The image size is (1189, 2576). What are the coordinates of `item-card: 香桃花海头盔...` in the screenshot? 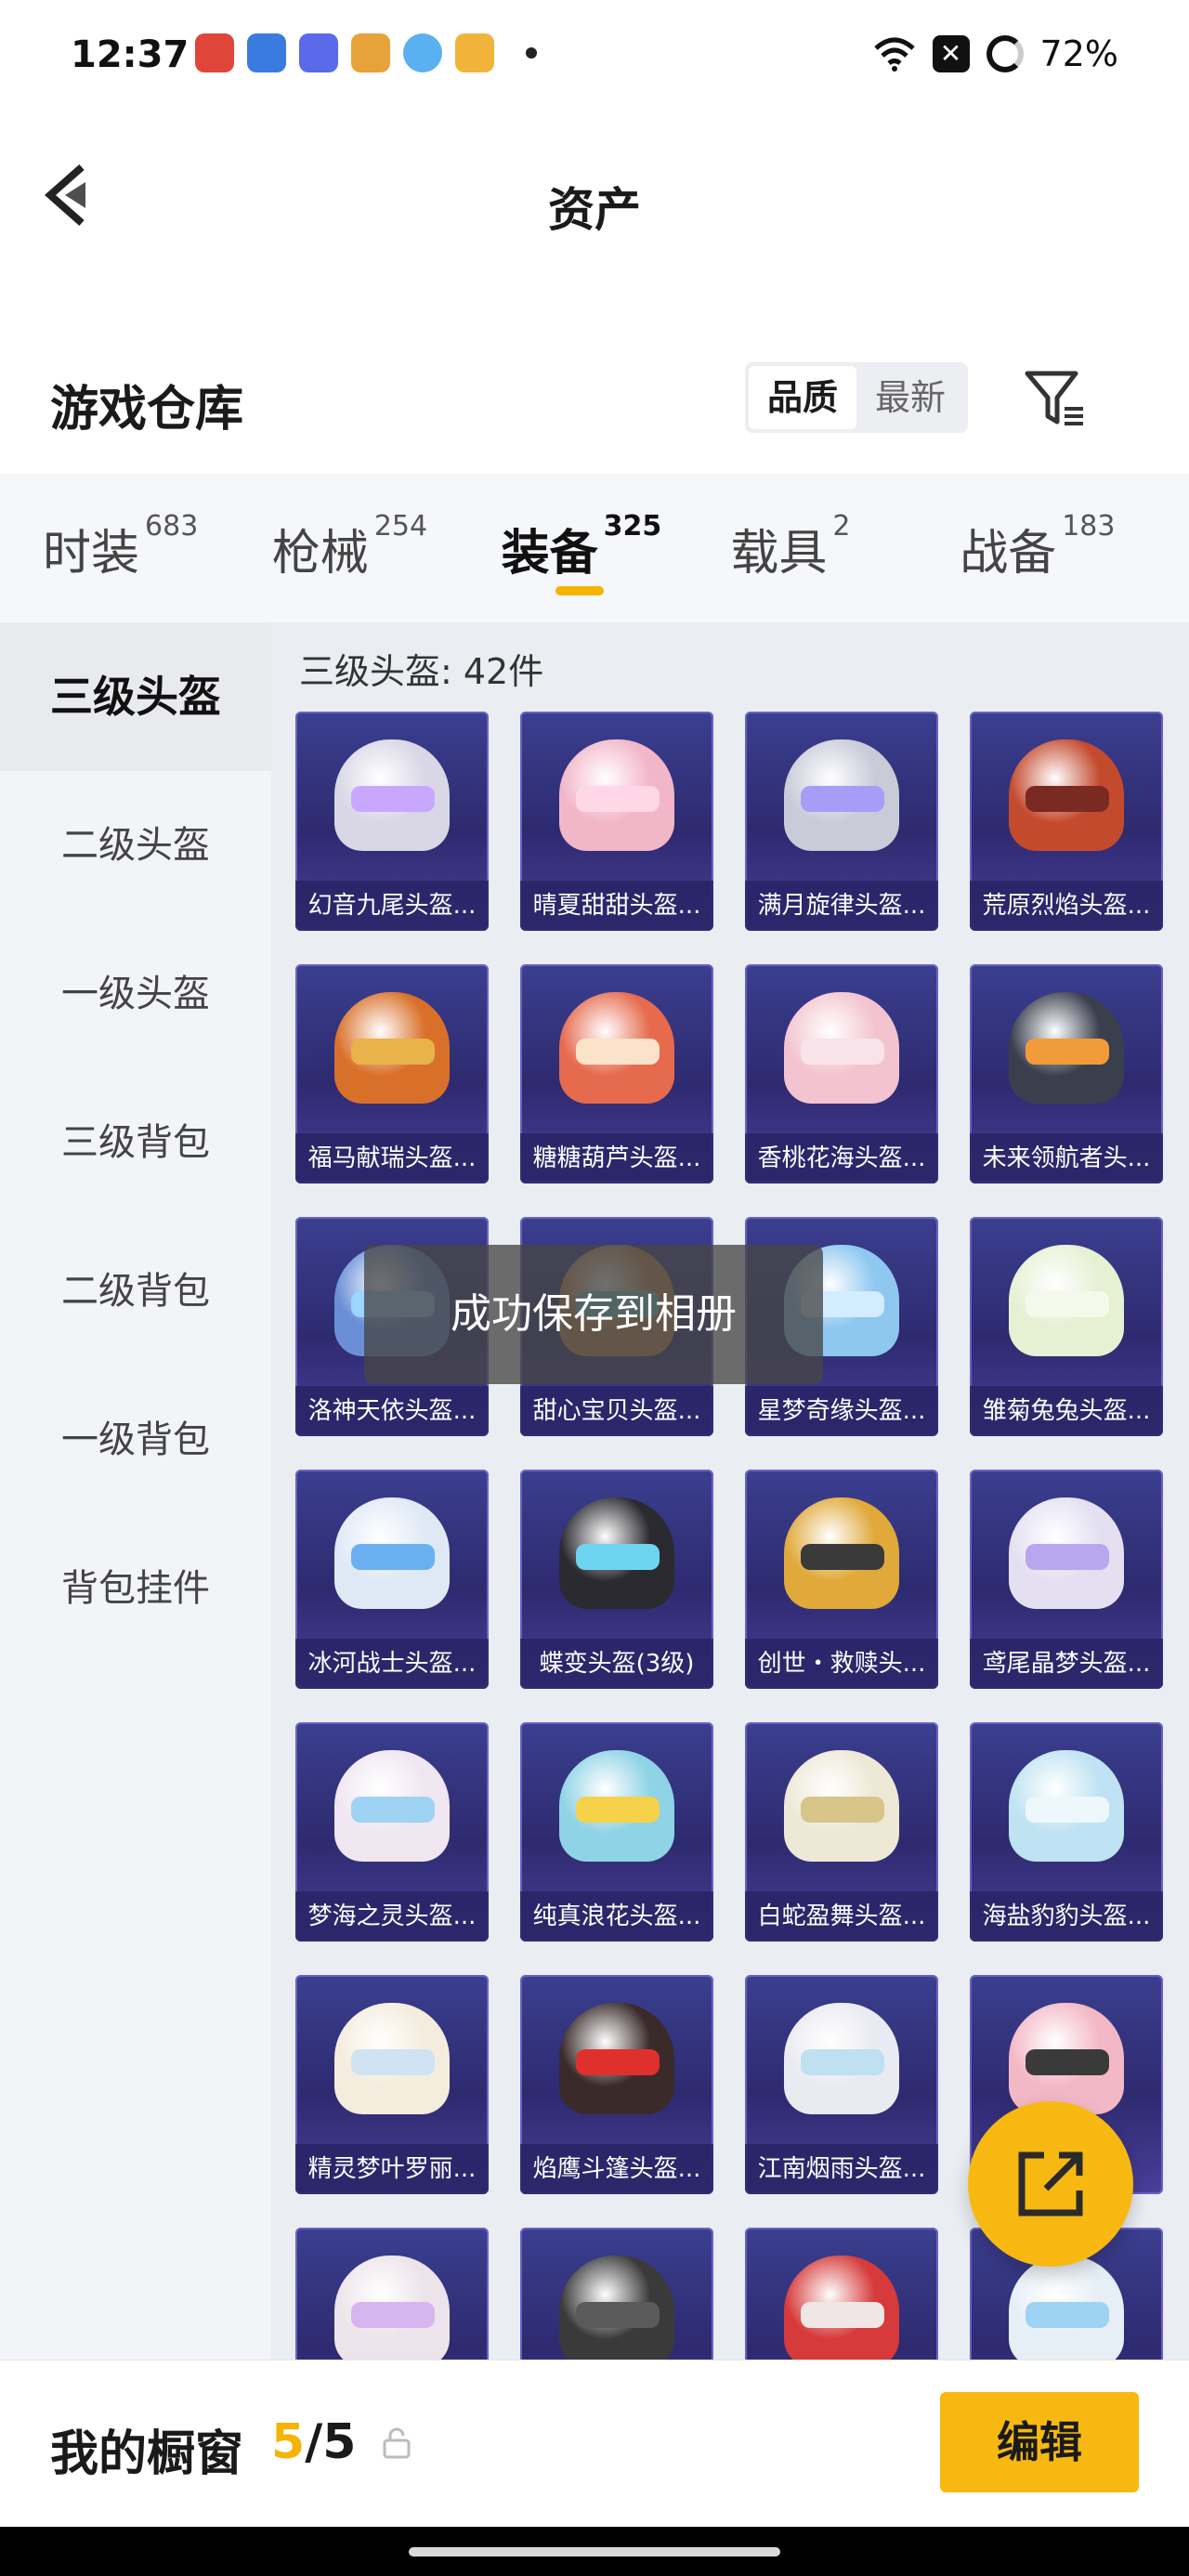 It's located at (842, 1073).